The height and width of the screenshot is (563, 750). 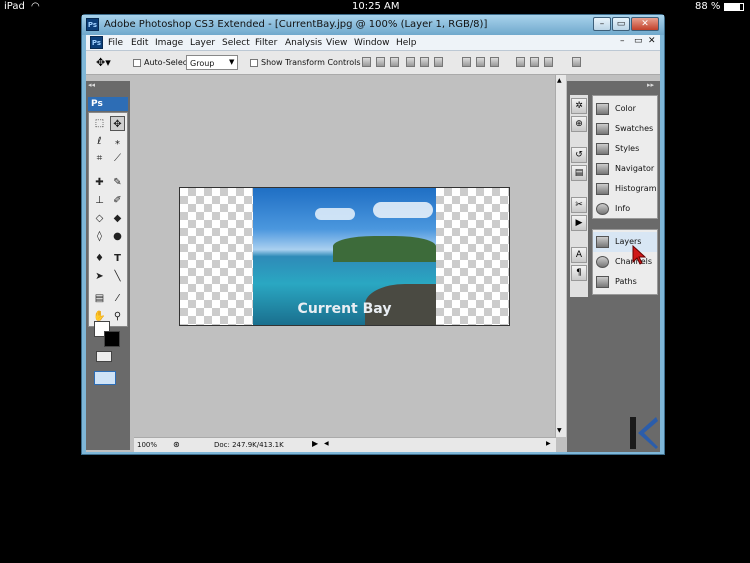 I want to click on scroll-up-icon: ▲, so click(x=559, y=80).